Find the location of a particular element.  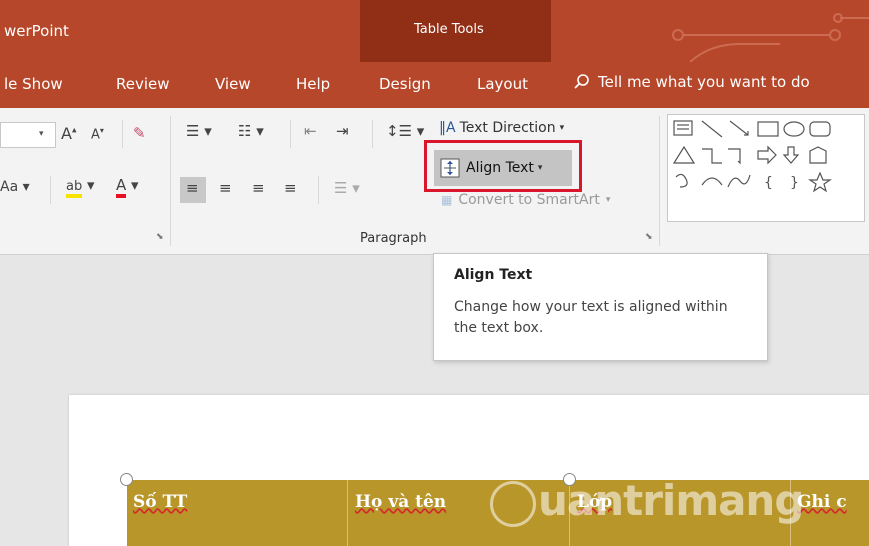

search-icon is located at coordinates (581, 81).